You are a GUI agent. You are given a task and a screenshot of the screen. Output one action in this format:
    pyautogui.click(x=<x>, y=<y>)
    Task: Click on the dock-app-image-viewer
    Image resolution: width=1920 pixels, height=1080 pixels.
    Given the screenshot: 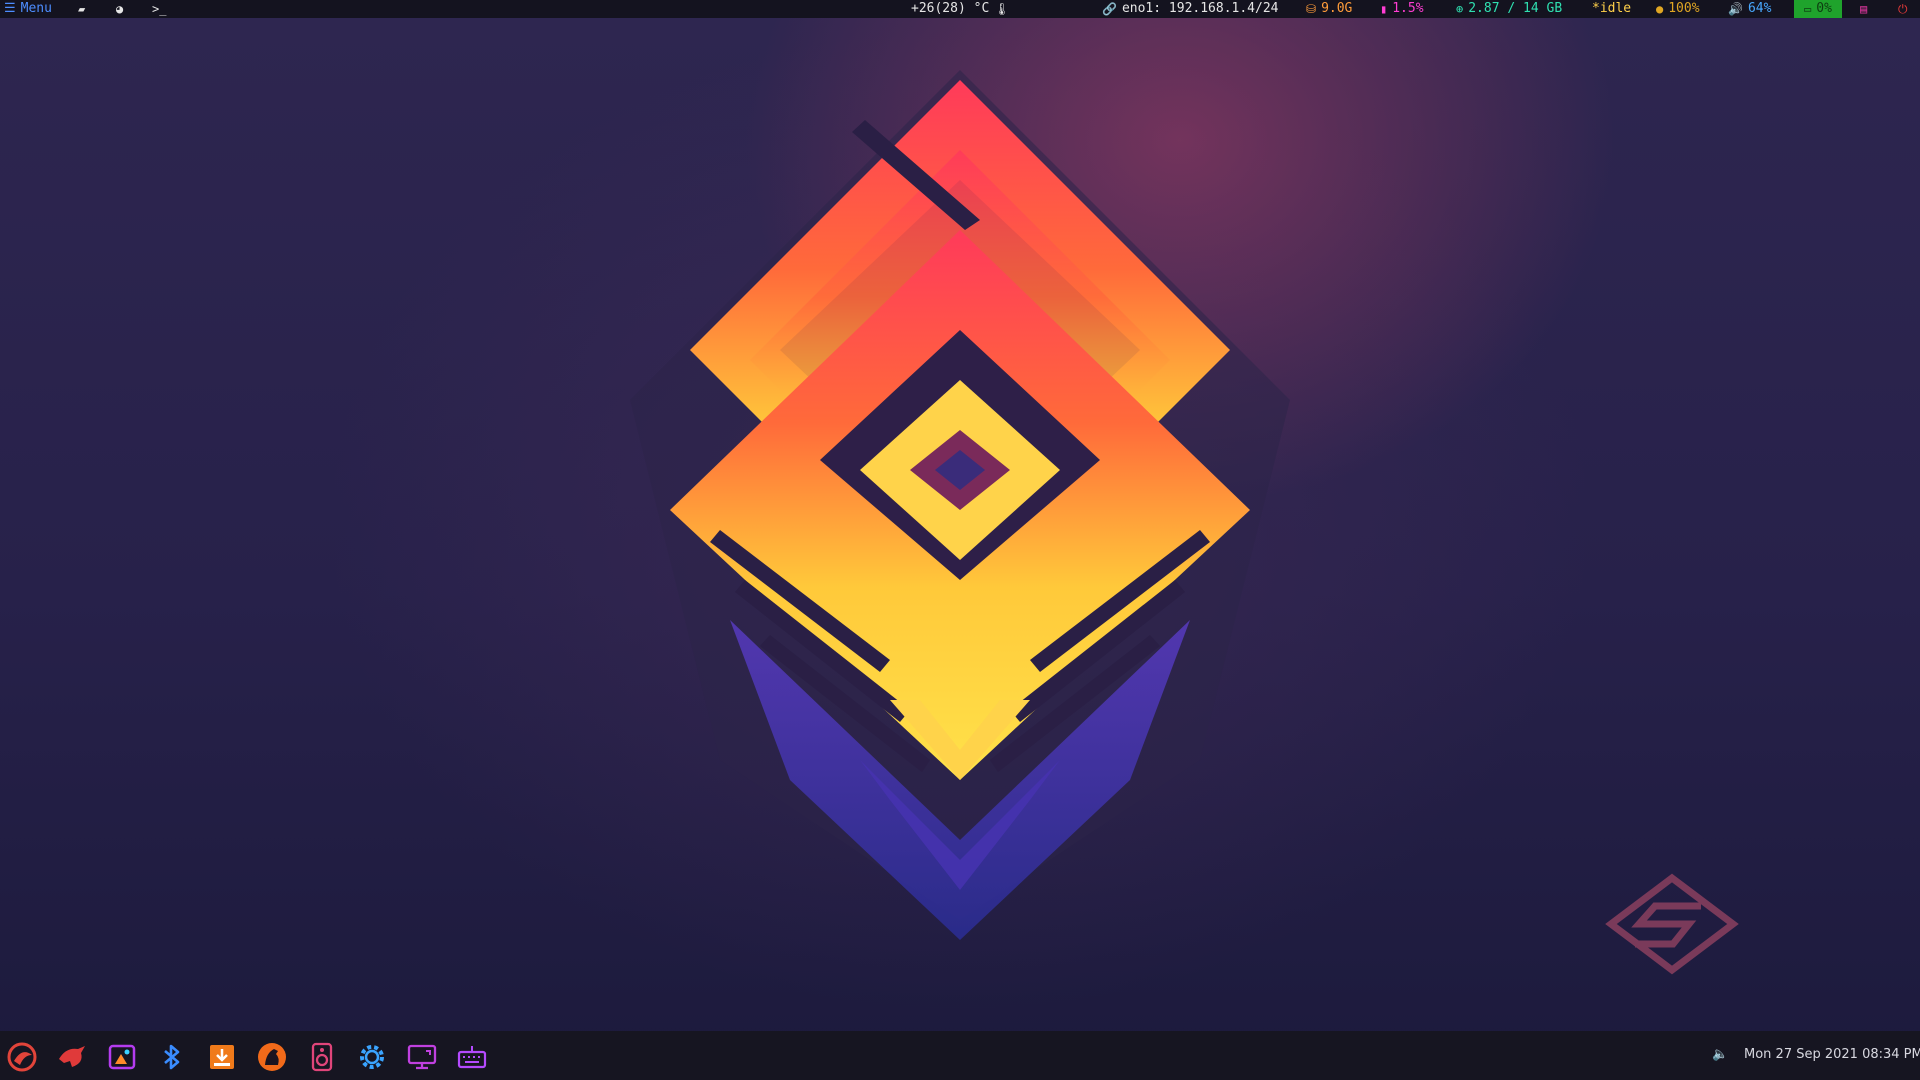 What is the action you would take?
    pyautogui.click(x=122, y=1057)
    